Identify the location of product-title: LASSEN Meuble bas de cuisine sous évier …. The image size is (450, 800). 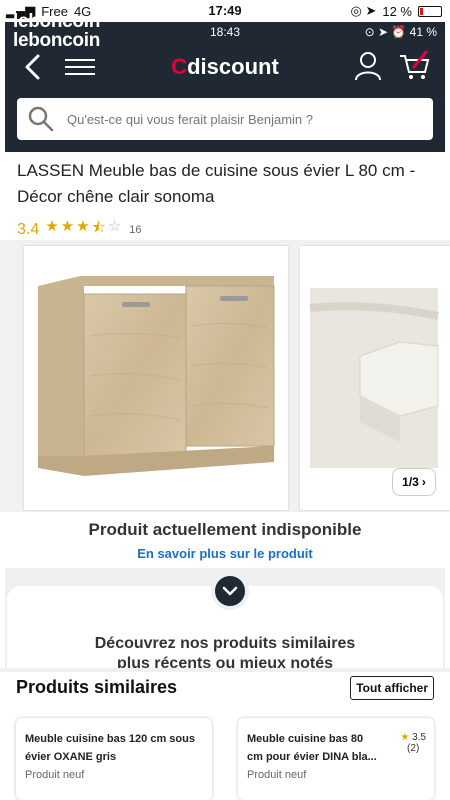
(216, 183).